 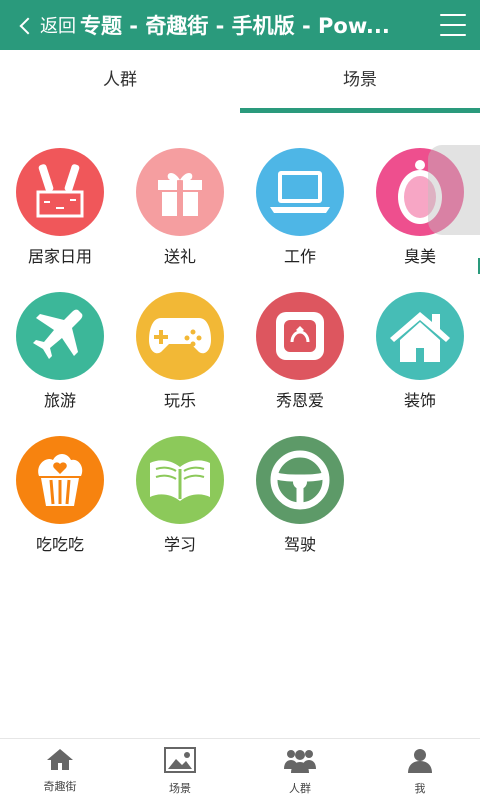 I want to click on nav-scene: 场景, so click(x=180, y=770).